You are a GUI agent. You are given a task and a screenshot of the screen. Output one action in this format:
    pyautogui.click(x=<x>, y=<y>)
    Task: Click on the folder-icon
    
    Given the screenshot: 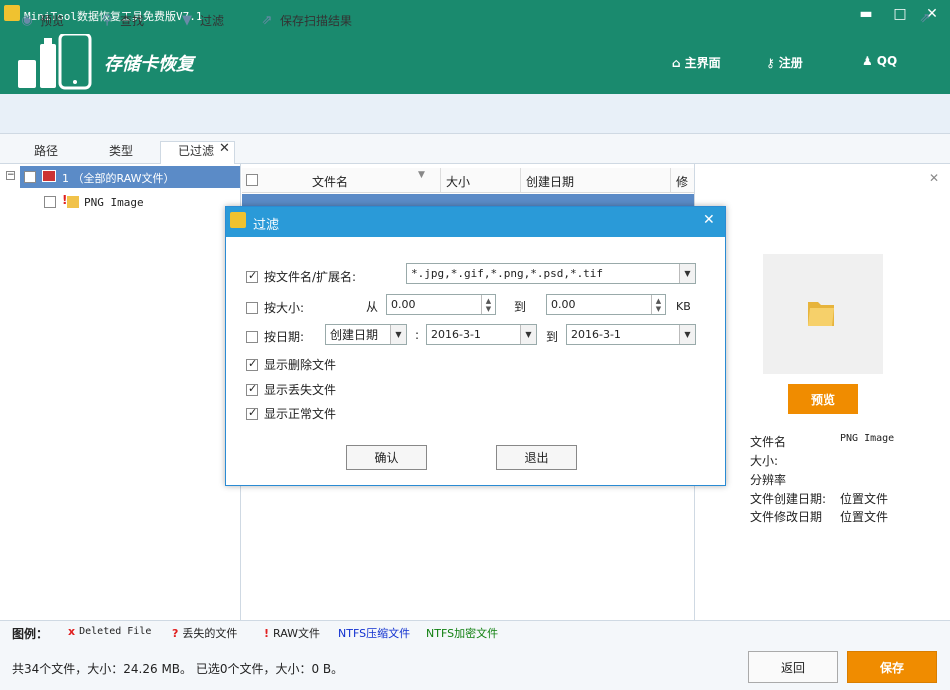 What is the action you would take?
    pyautogui.click(x=73, y=202)
    